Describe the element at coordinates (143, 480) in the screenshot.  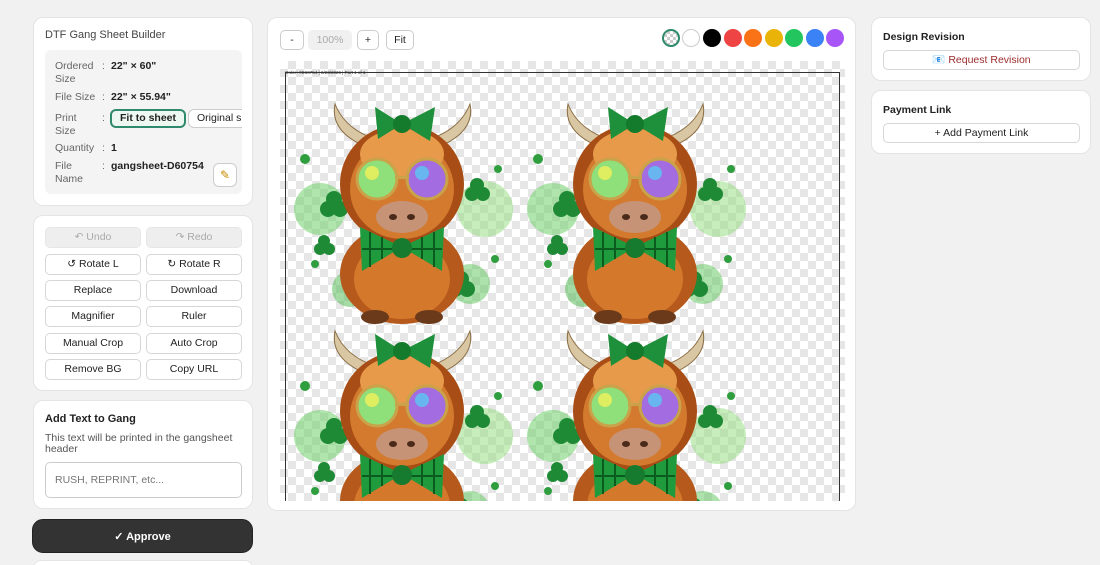
I see `gang-header-text-input` at that location.